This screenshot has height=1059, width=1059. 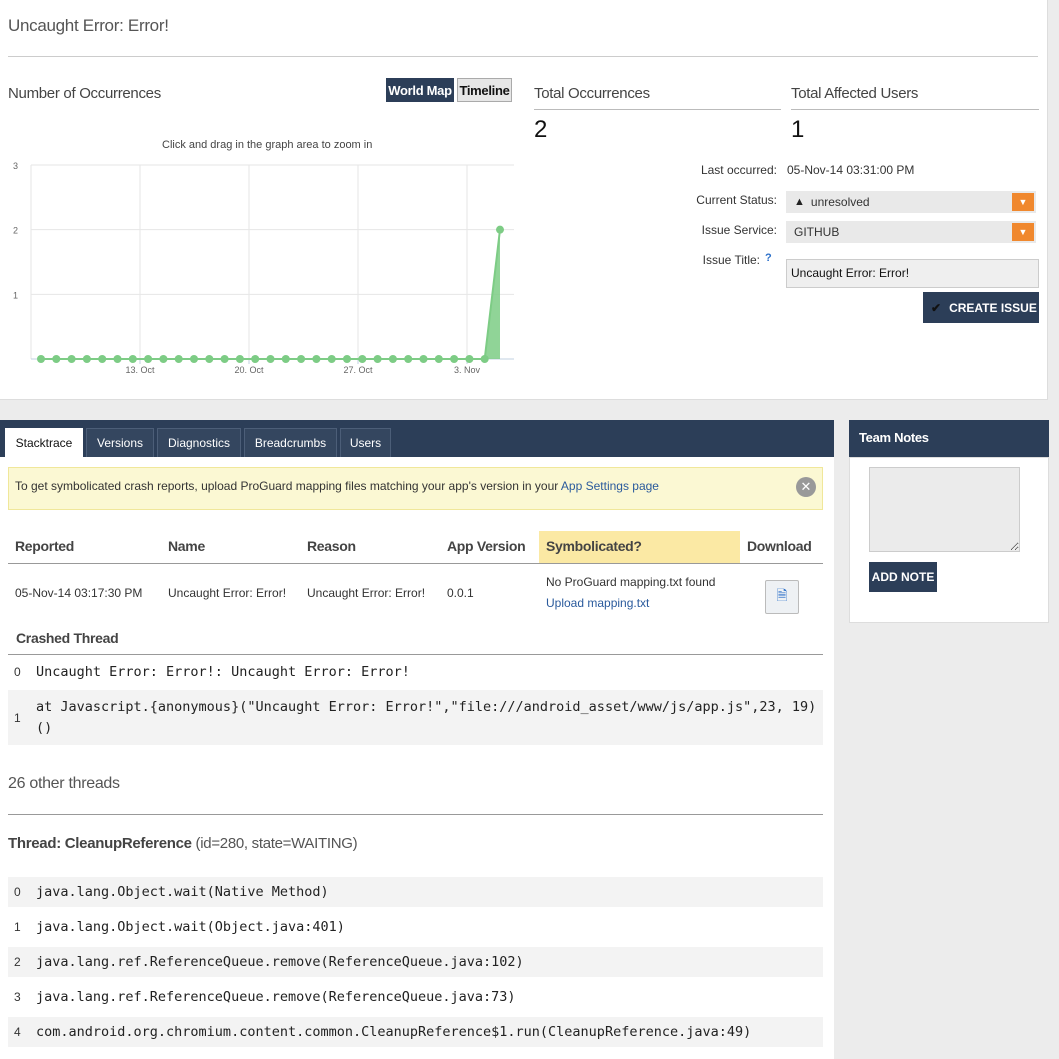 I want to click on download-button: 🗎, so click(x=782, y=597).